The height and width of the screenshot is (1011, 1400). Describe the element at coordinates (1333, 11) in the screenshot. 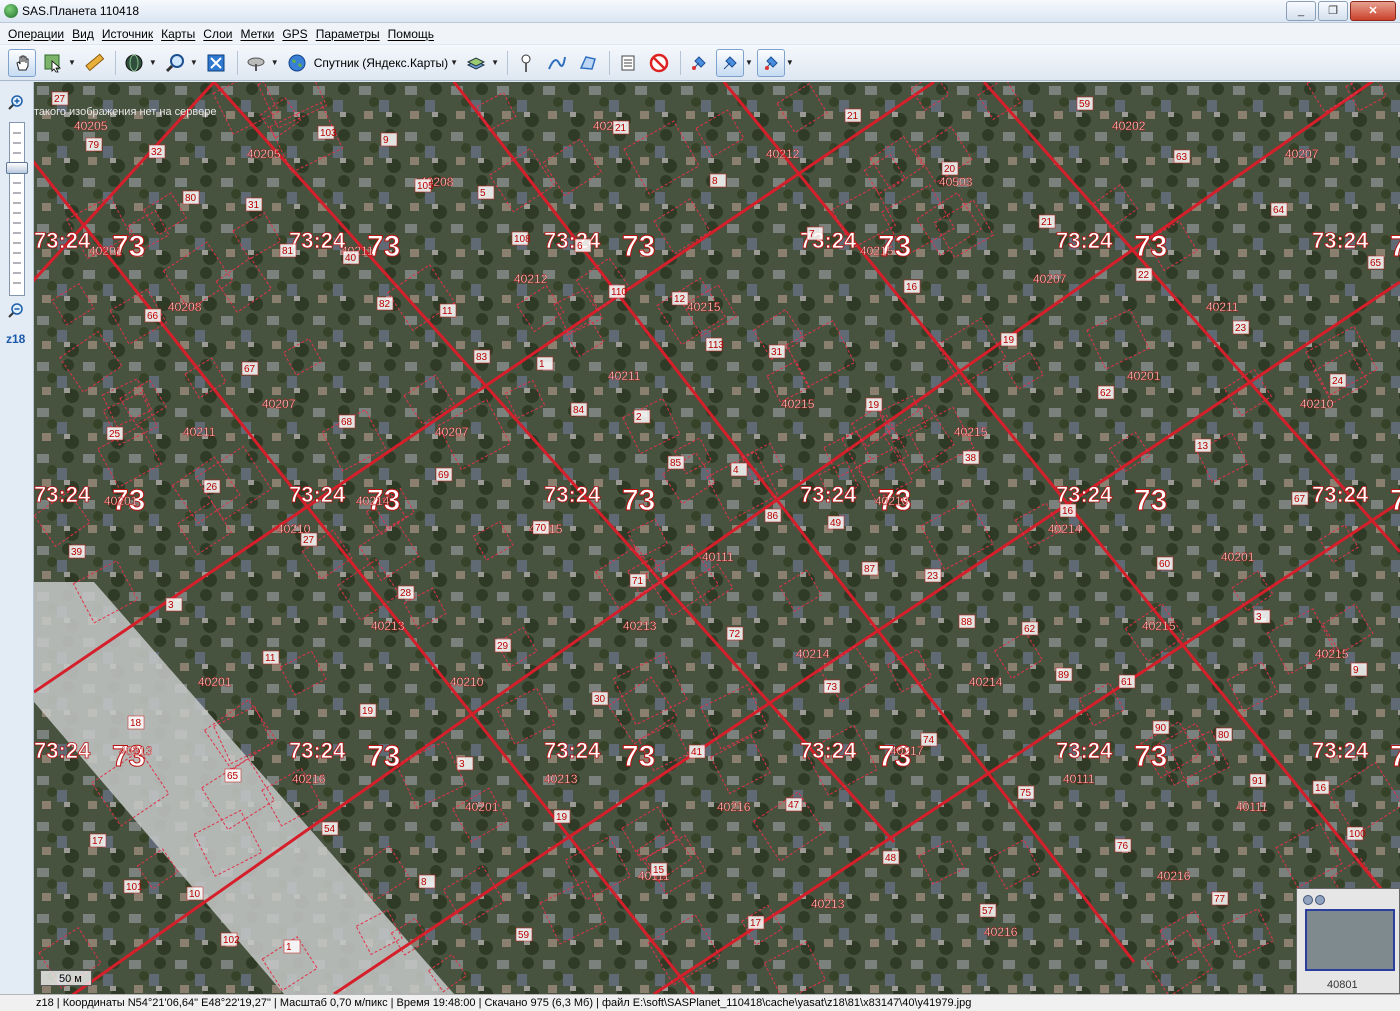

I see `maximize-button: ❐` at that location.